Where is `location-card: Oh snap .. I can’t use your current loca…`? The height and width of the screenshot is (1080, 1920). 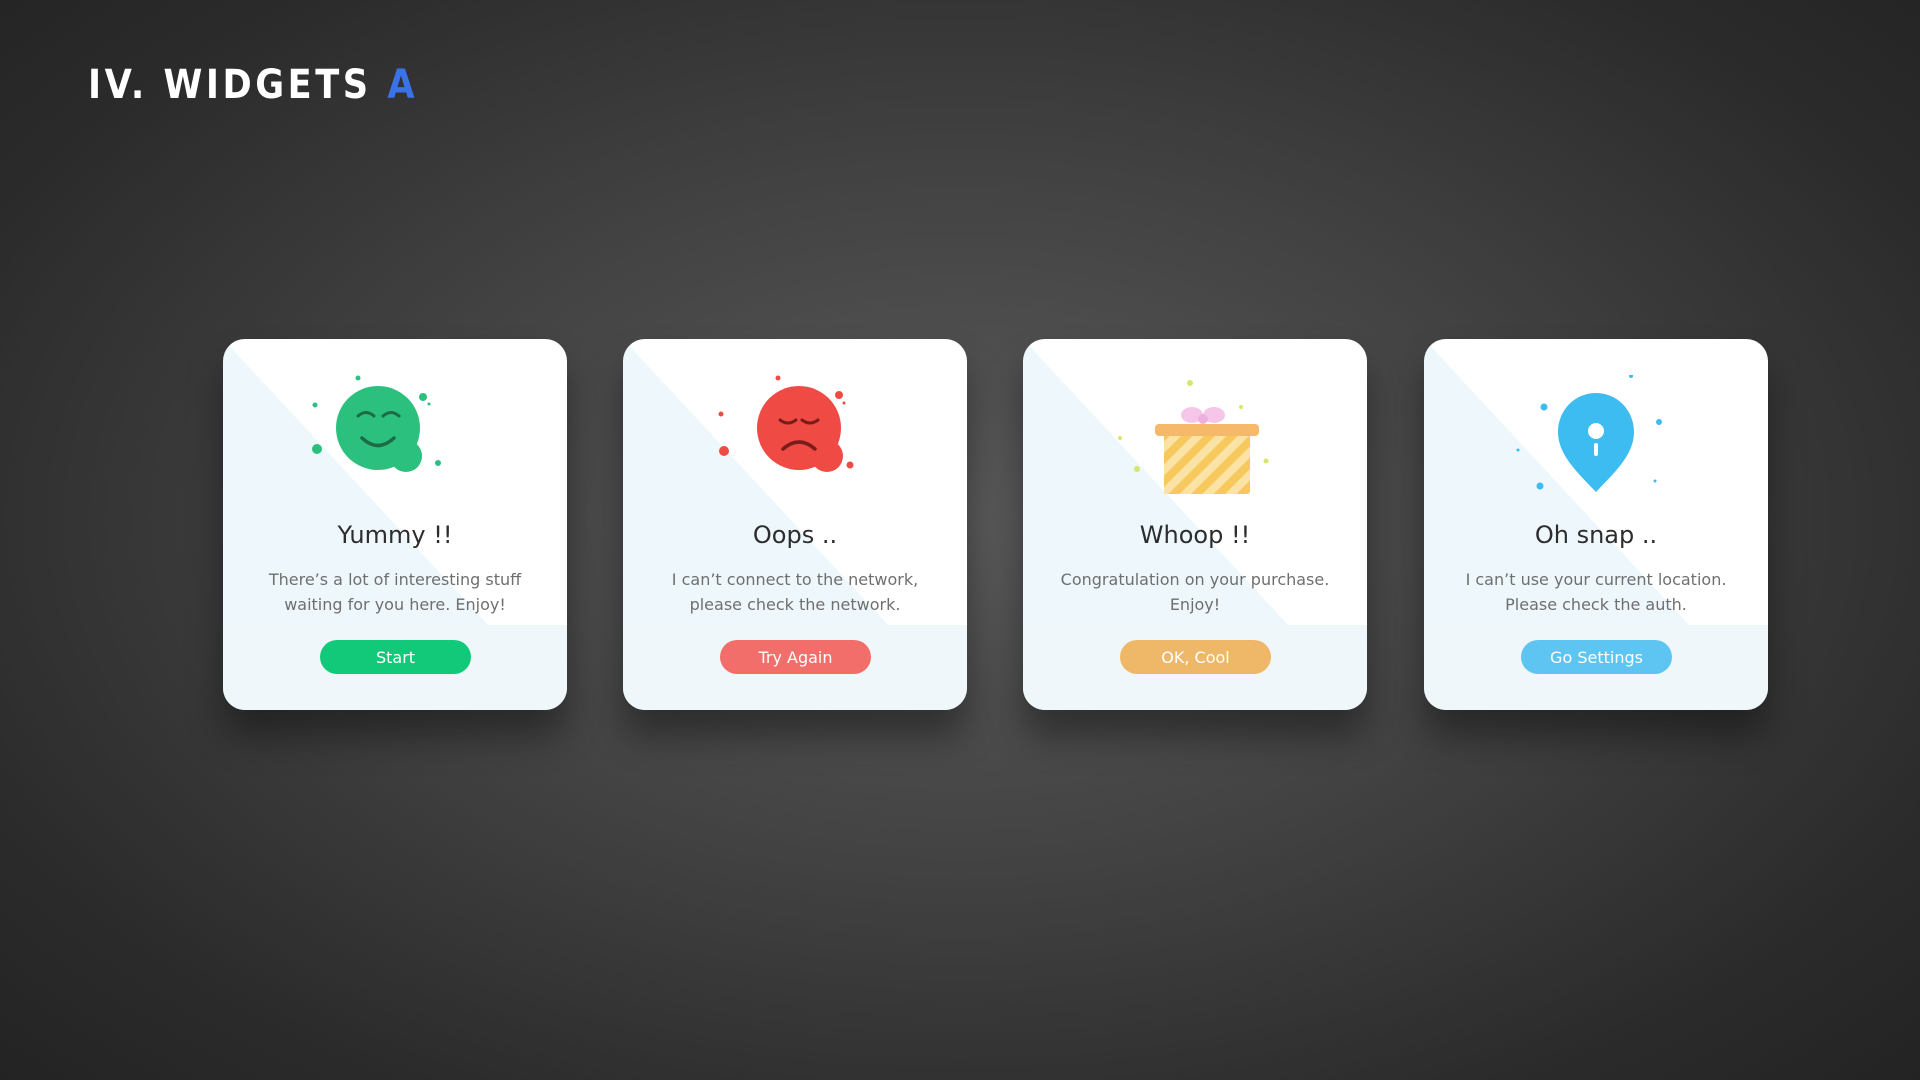 location-card: Oh snap .. I can’t use your current loca… is located at coordinates (1596, 524).